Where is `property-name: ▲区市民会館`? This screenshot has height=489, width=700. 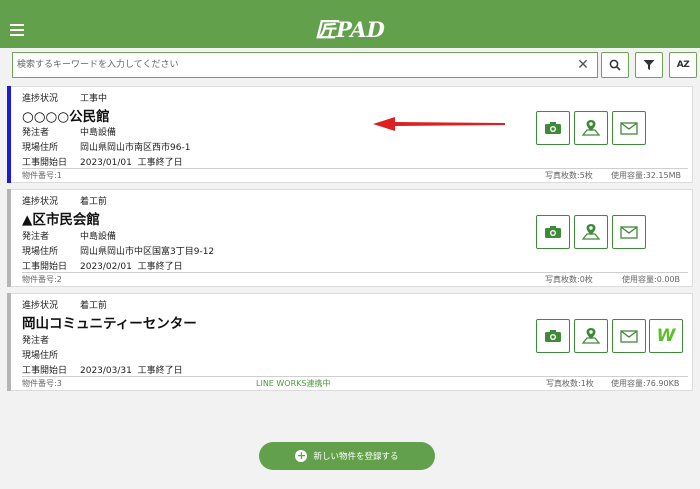
property-name: ▲区市民会館 is located at coordinates (61, 220).